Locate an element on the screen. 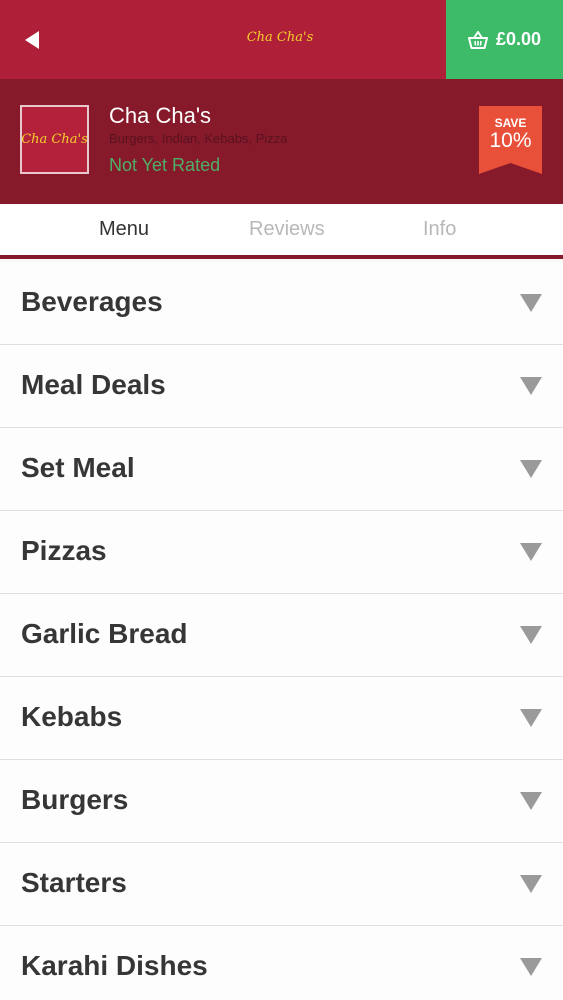 The image size is (563, 1000). back-button is located at coordinates (32, 40).